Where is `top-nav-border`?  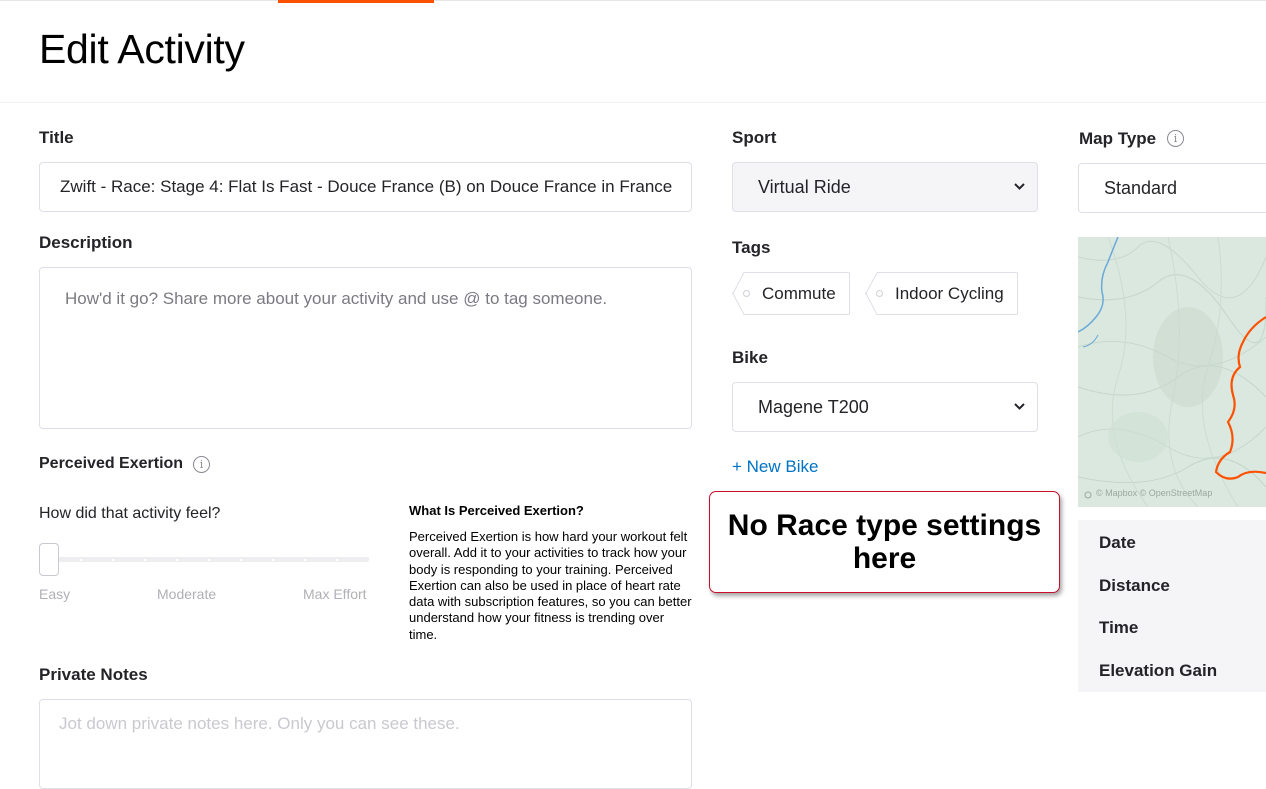
top-nav-border is located at coordinates (633, 0).